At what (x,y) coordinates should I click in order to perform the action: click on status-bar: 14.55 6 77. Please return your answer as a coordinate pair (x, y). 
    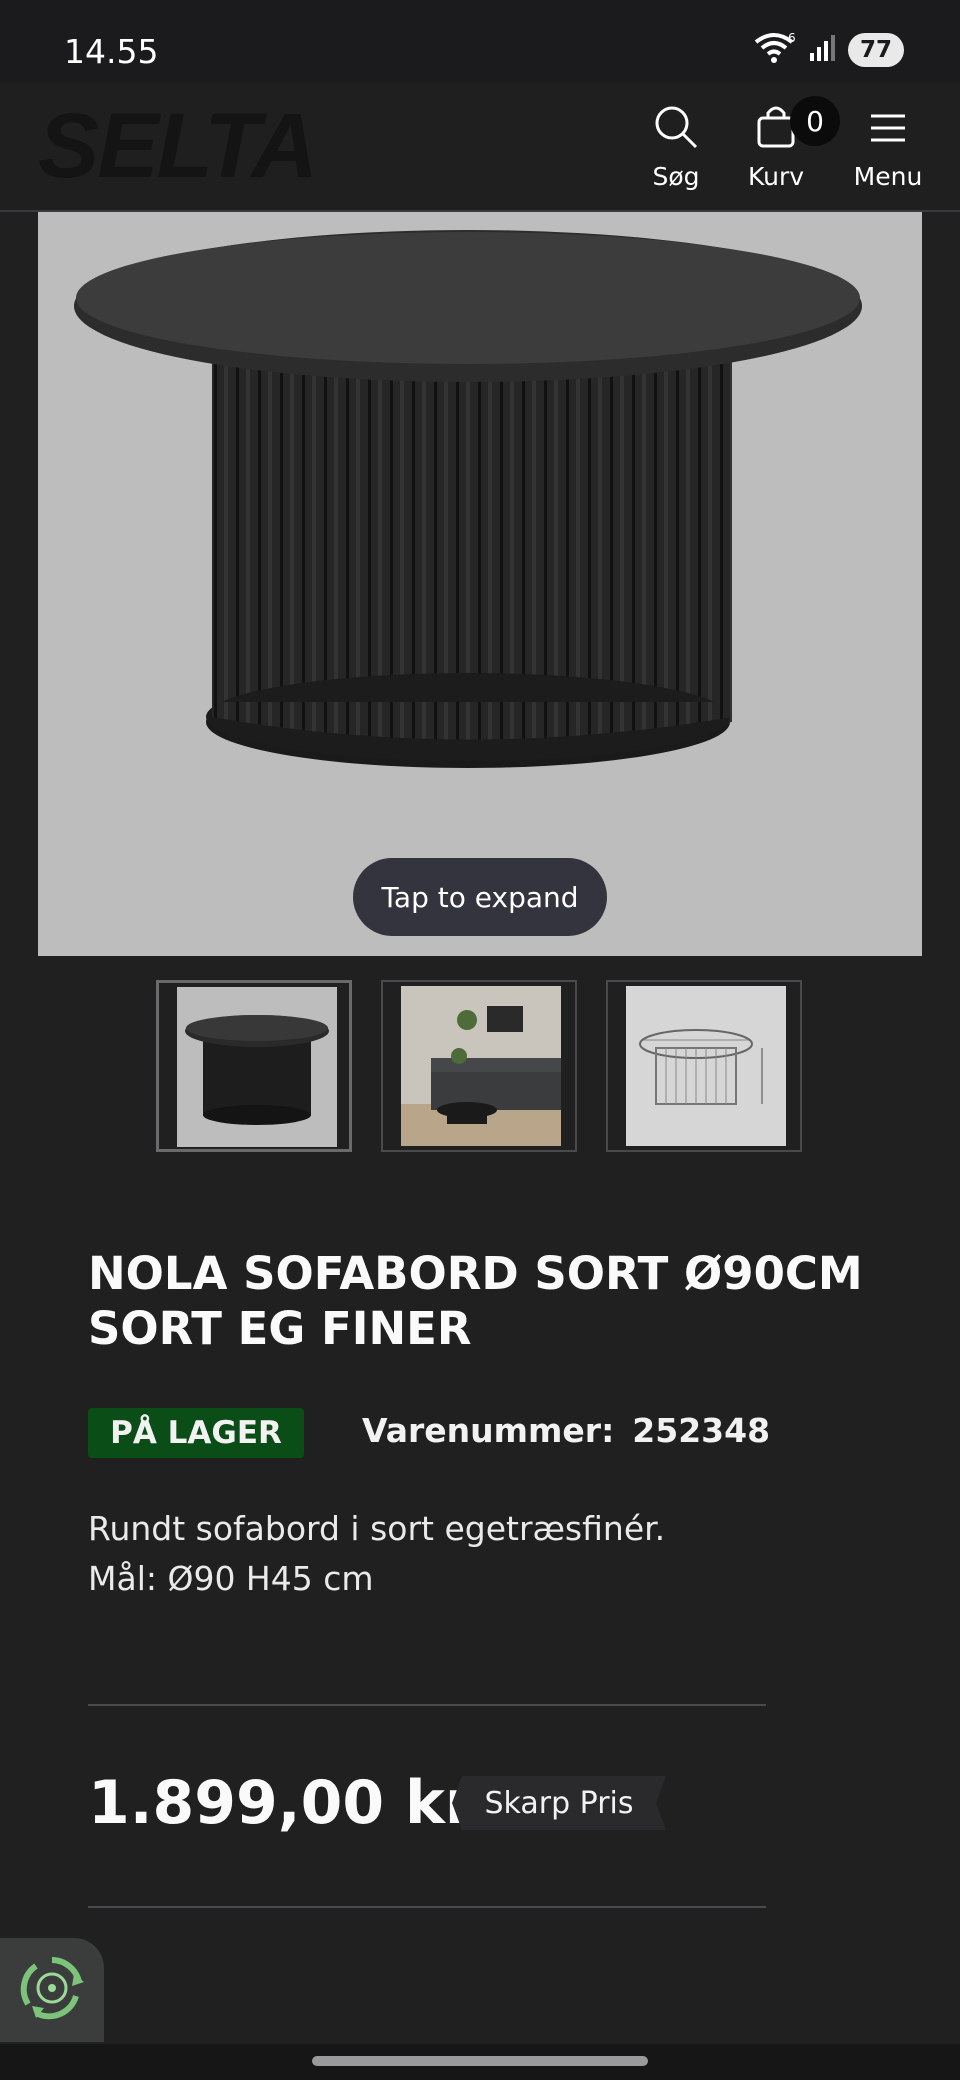
    Looking at the image, I should click on (480, 41).